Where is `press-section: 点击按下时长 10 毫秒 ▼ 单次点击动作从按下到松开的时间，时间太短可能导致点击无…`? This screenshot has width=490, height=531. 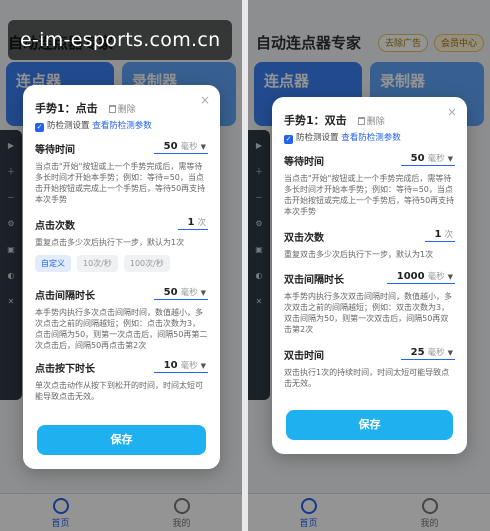 press-section: 点击按下时长 10 毫秒 ▼ 单次点击动作从按下到松开的时间，时间太短可能导致点击无… is located at coordinates (121, 381).